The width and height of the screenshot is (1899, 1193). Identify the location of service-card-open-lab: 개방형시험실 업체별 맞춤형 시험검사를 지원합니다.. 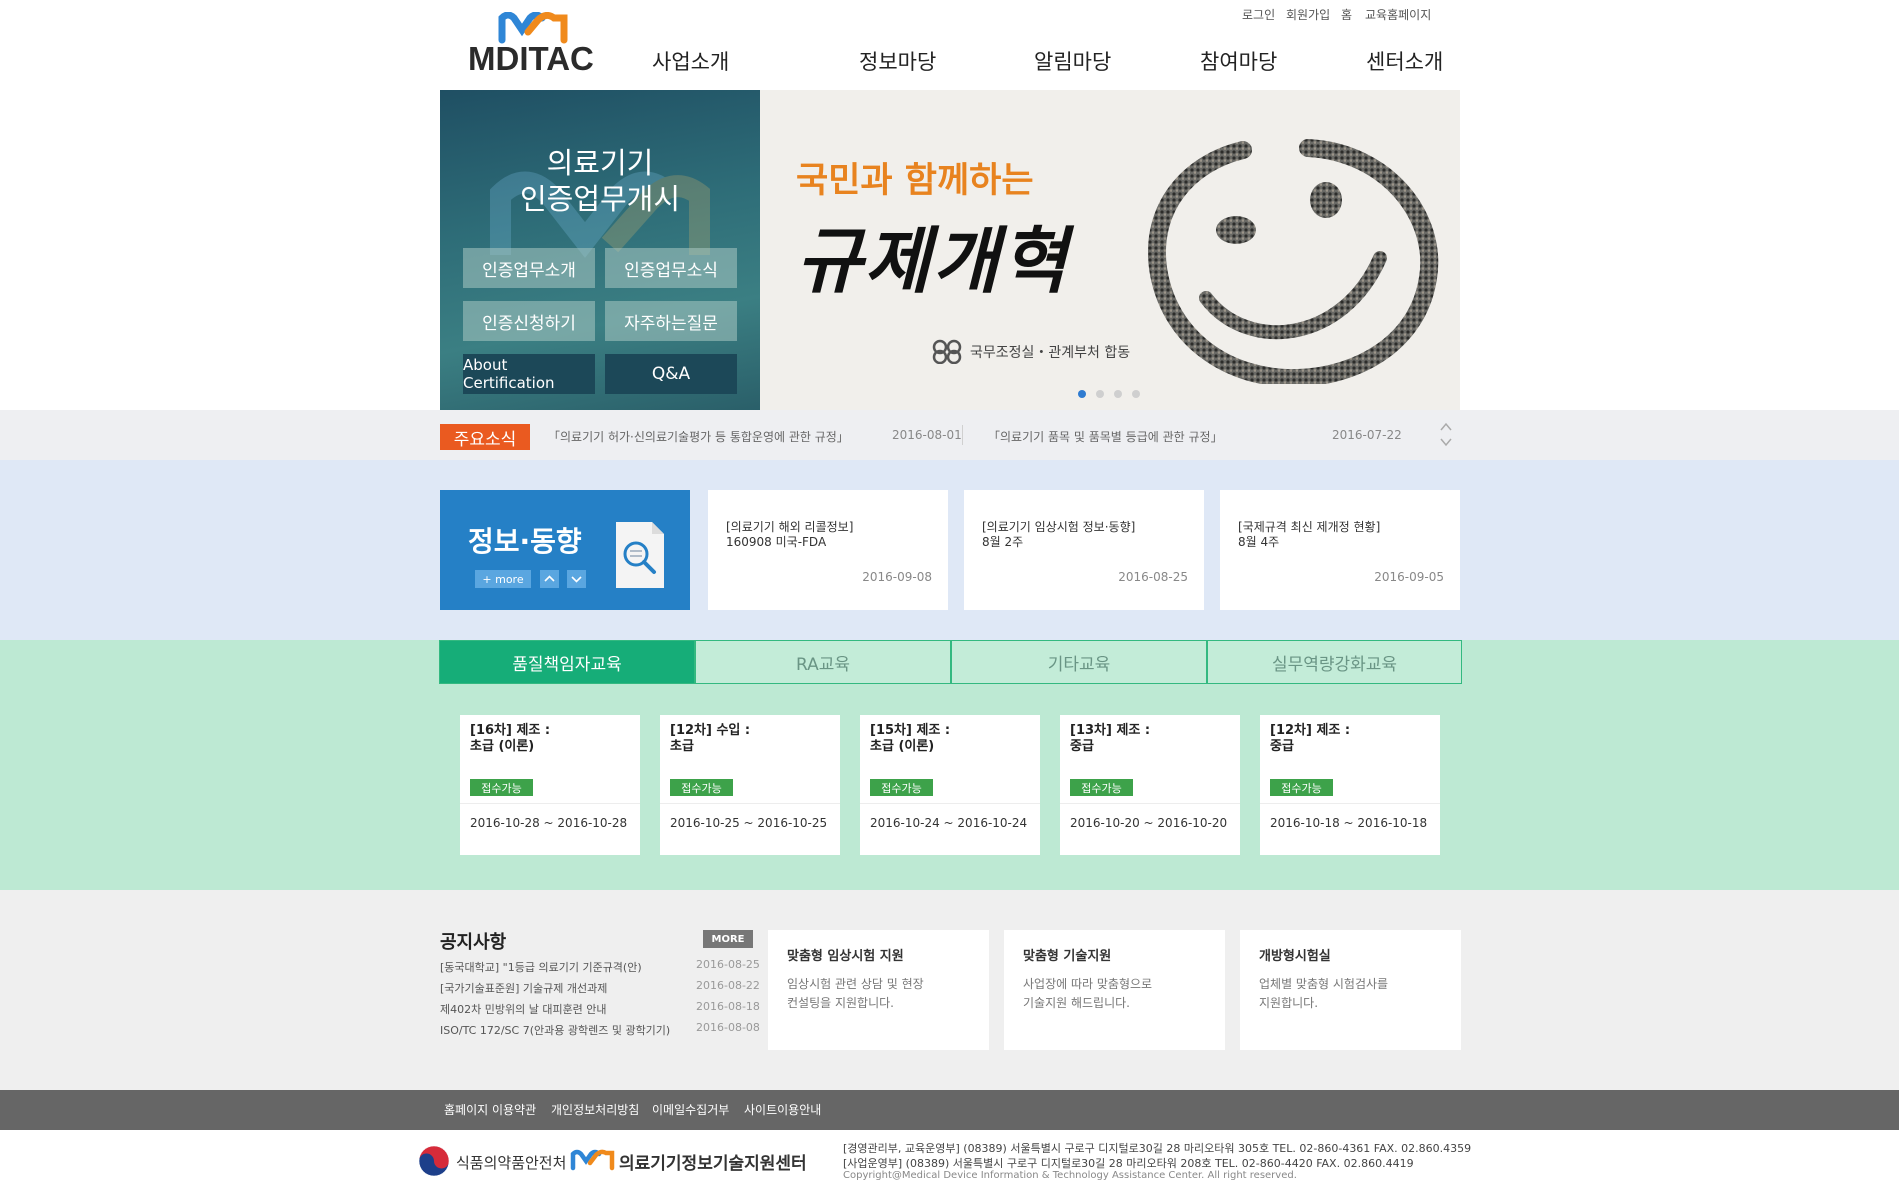
(1350, 990).